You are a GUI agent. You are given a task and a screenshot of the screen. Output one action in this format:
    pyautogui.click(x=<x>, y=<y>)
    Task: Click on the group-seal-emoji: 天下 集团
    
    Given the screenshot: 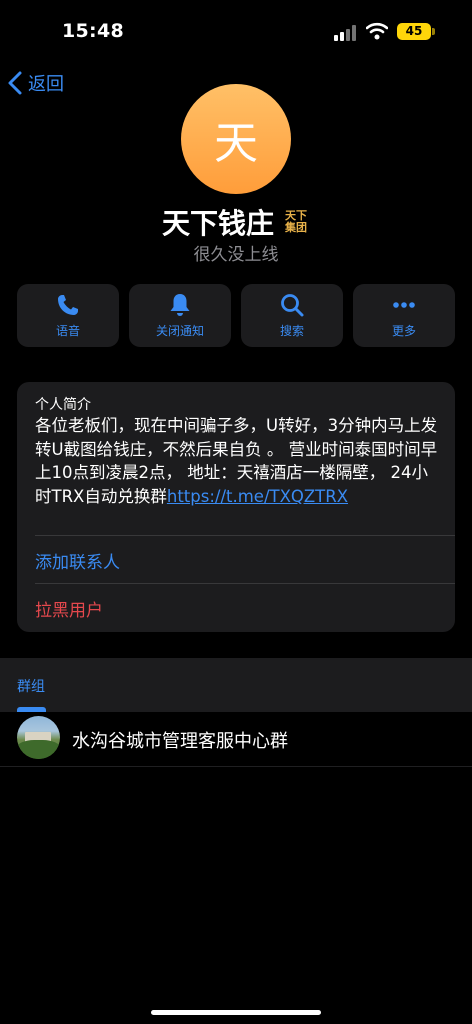 What is the action you would take?
    pyautogui.click(x=296, y=221)
    